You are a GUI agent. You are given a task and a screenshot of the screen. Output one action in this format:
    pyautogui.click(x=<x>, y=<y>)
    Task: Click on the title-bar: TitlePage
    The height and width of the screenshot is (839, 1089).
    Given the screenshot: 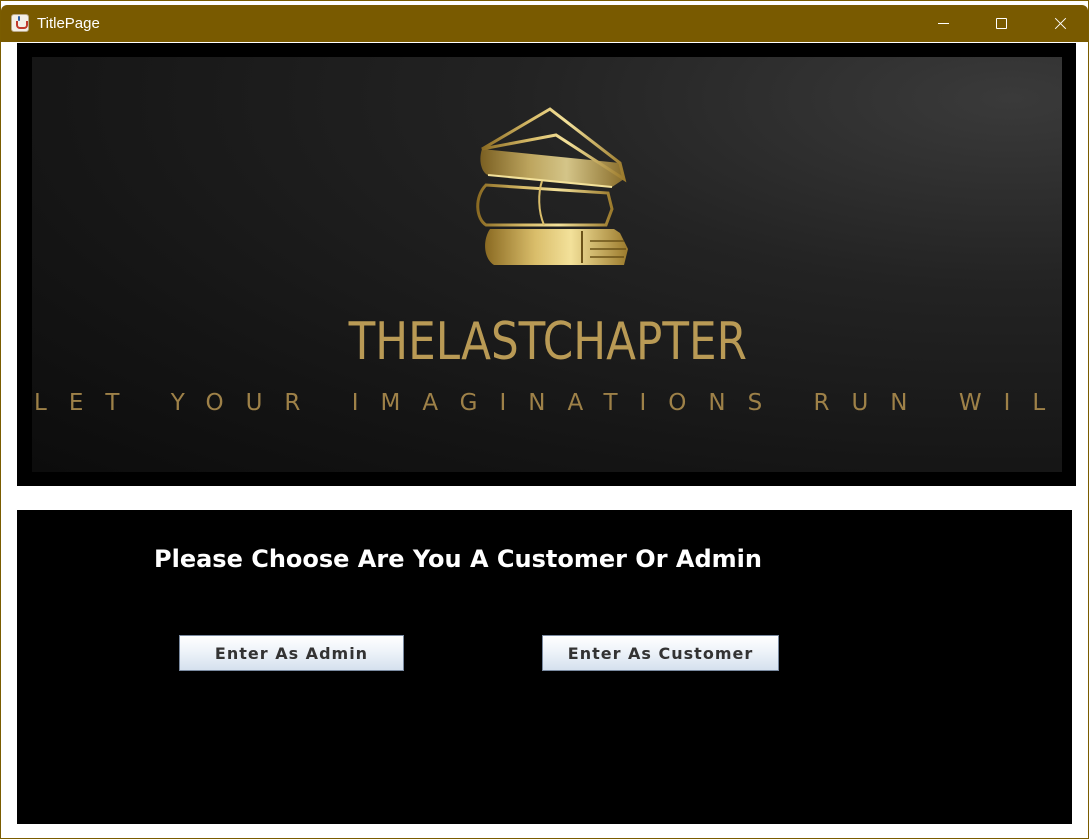 What is the action you would take?
    pyautogui.click(x=544, y=23)
    